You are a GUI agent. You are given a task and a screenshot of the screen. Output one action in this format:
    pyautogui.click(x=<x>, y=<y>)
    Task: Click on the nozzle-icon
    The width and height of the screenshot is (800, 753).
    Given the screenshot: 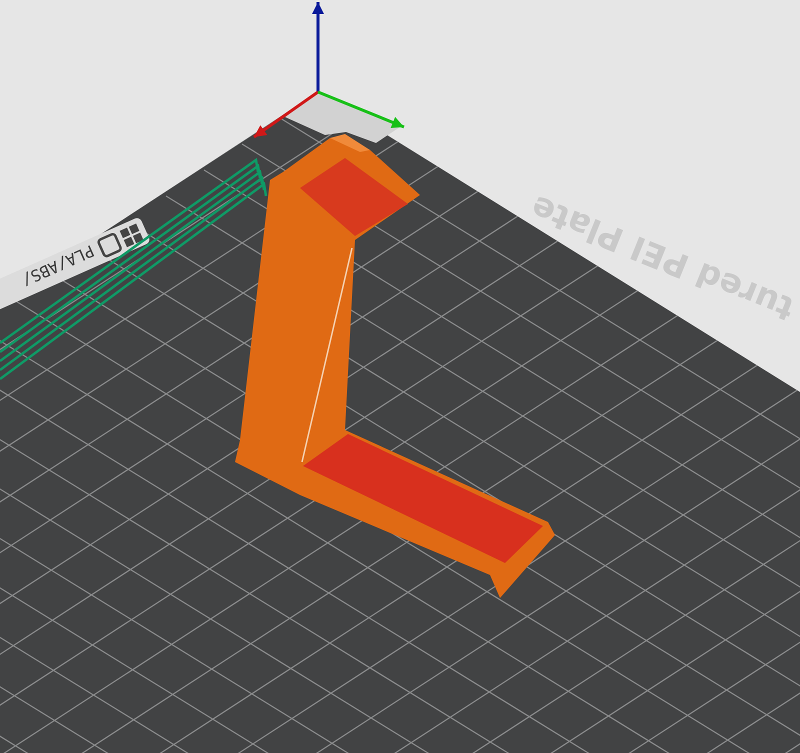 What is the action you would take?
    pyautogui.click(x=109, y=245)
    